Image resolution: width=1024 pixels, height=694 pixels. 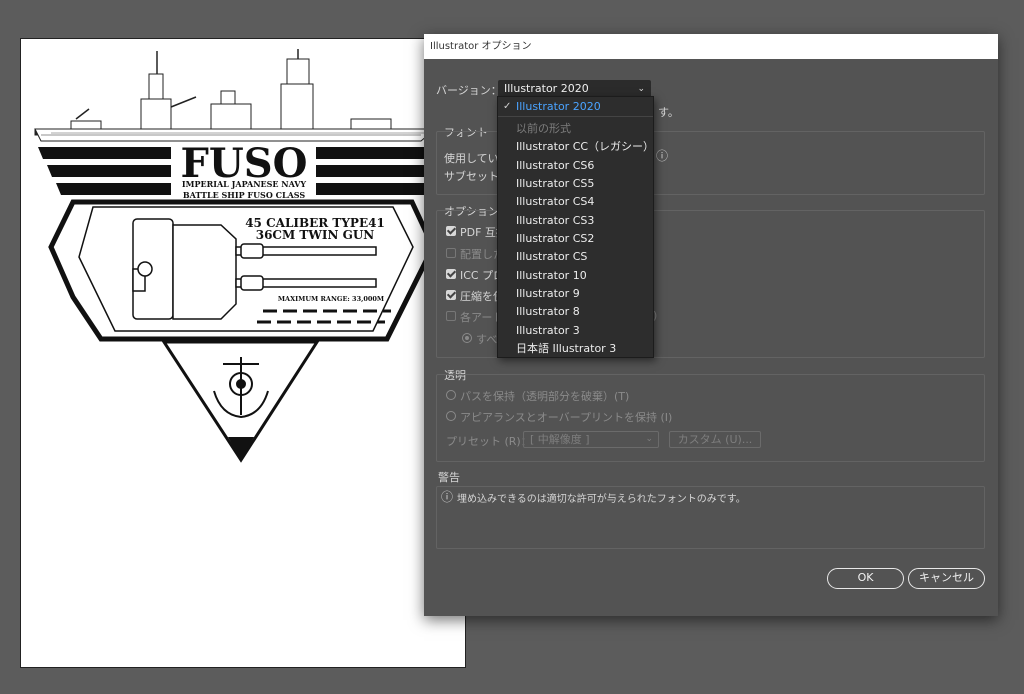 I want to click on compression-checkbox, so click(x=451, y=295).